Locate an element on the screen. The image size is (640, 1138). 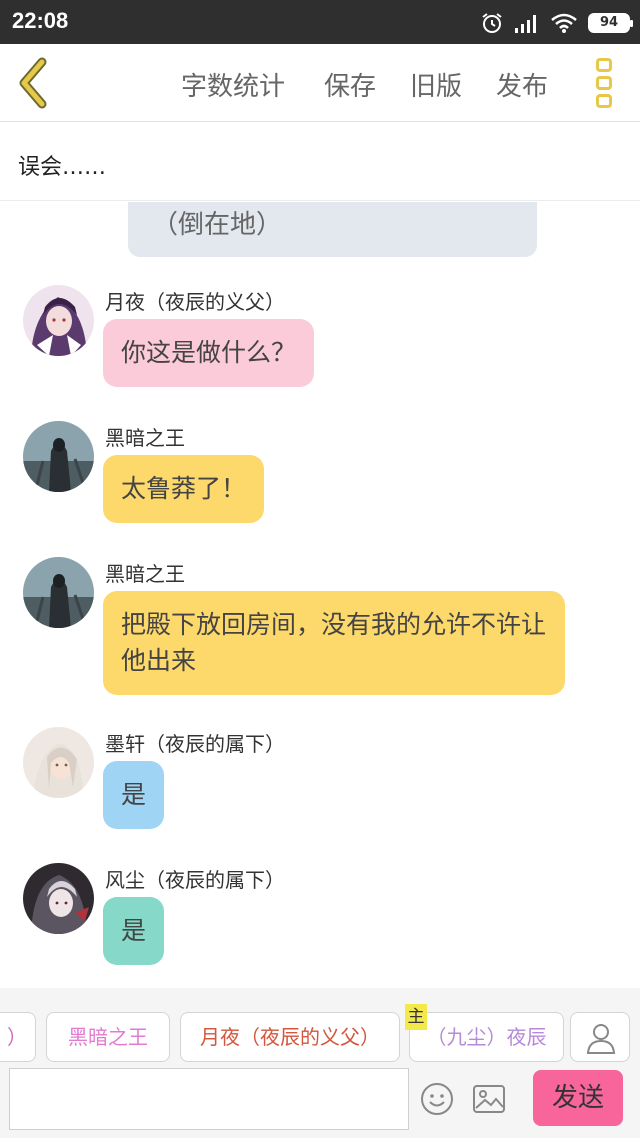
smiley-icon is located at coordinates (437, 1099).